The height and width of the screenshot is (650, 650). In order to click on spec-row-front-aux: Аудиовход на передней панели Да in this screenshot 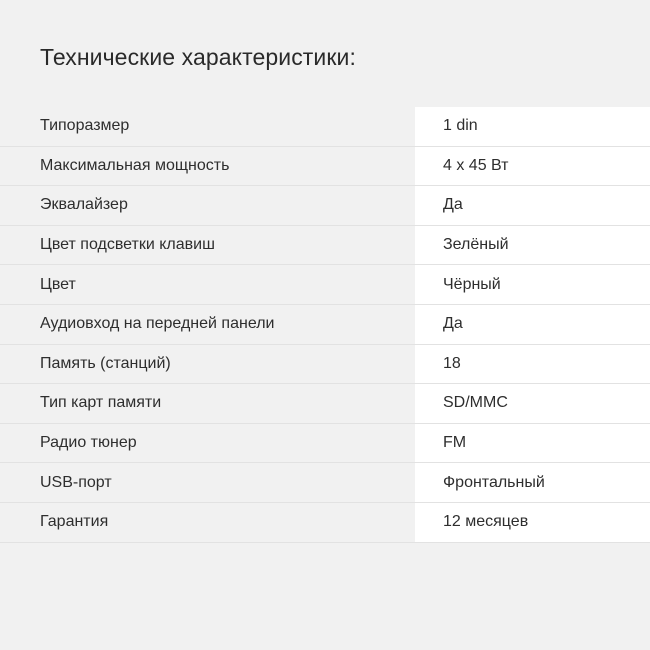, I will do `click(325, 324)`.